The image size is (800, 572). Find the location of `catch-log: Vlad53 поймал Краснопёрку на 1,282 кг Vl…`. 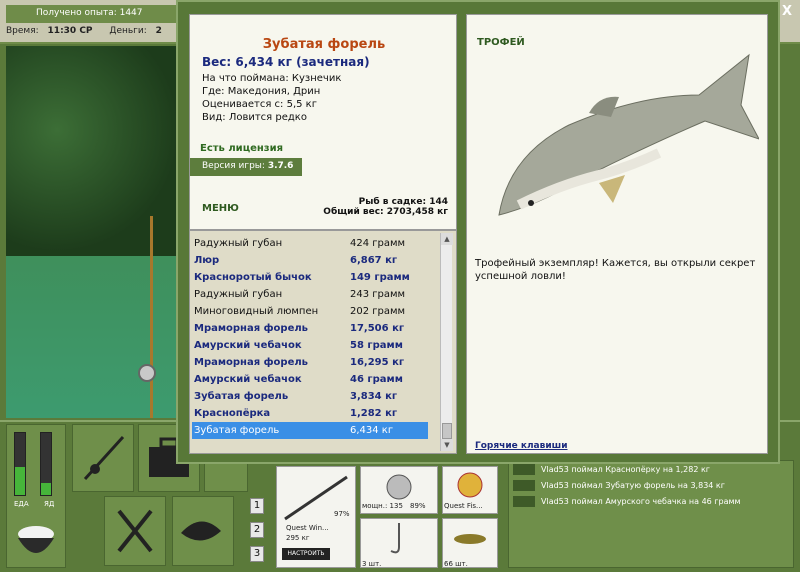

catch-log: Vlad53 поймал Краснопёрку на 1,282 кг Vl… is located at coordinates (651, 514).